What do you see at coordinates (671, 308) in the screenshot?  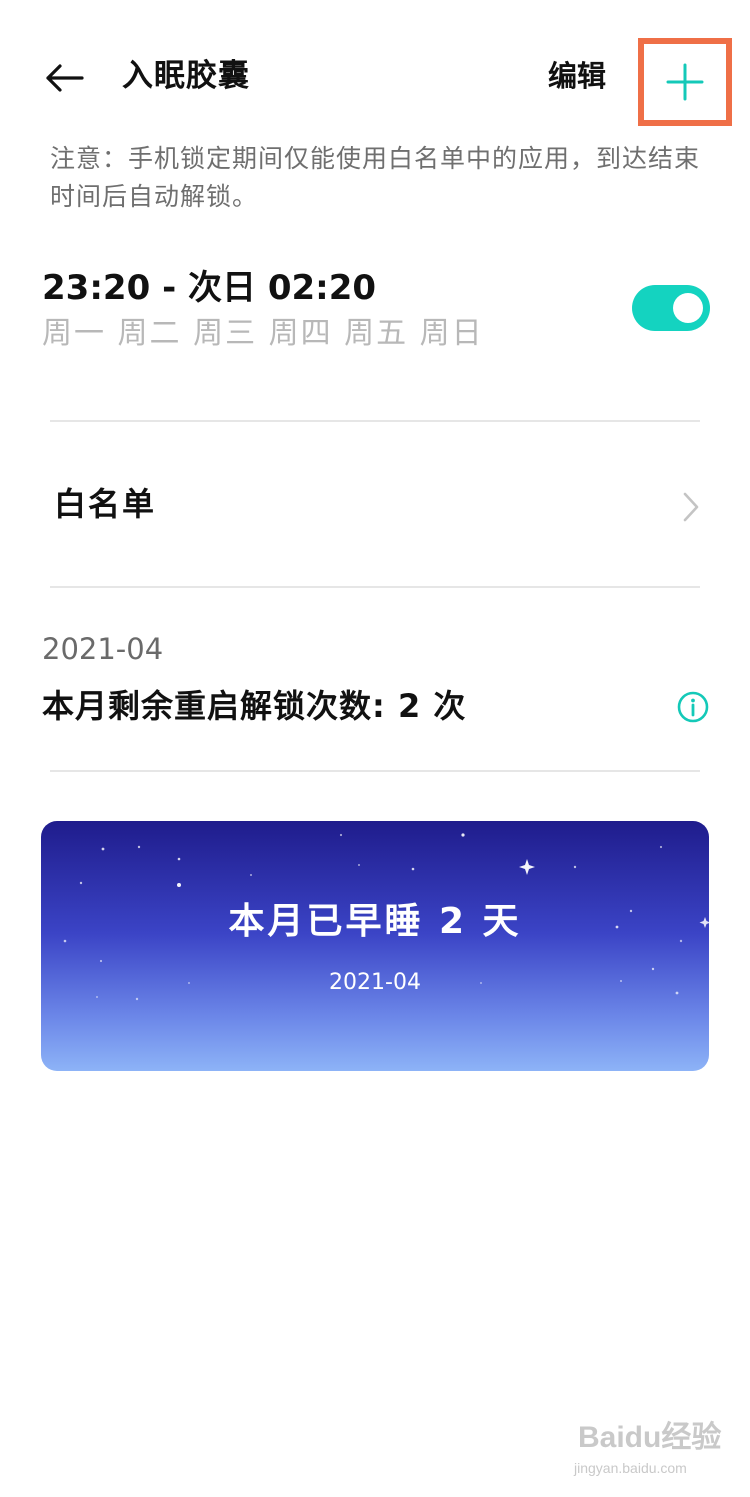 I see `schedule-toggle` at bounding box center [671, 308].